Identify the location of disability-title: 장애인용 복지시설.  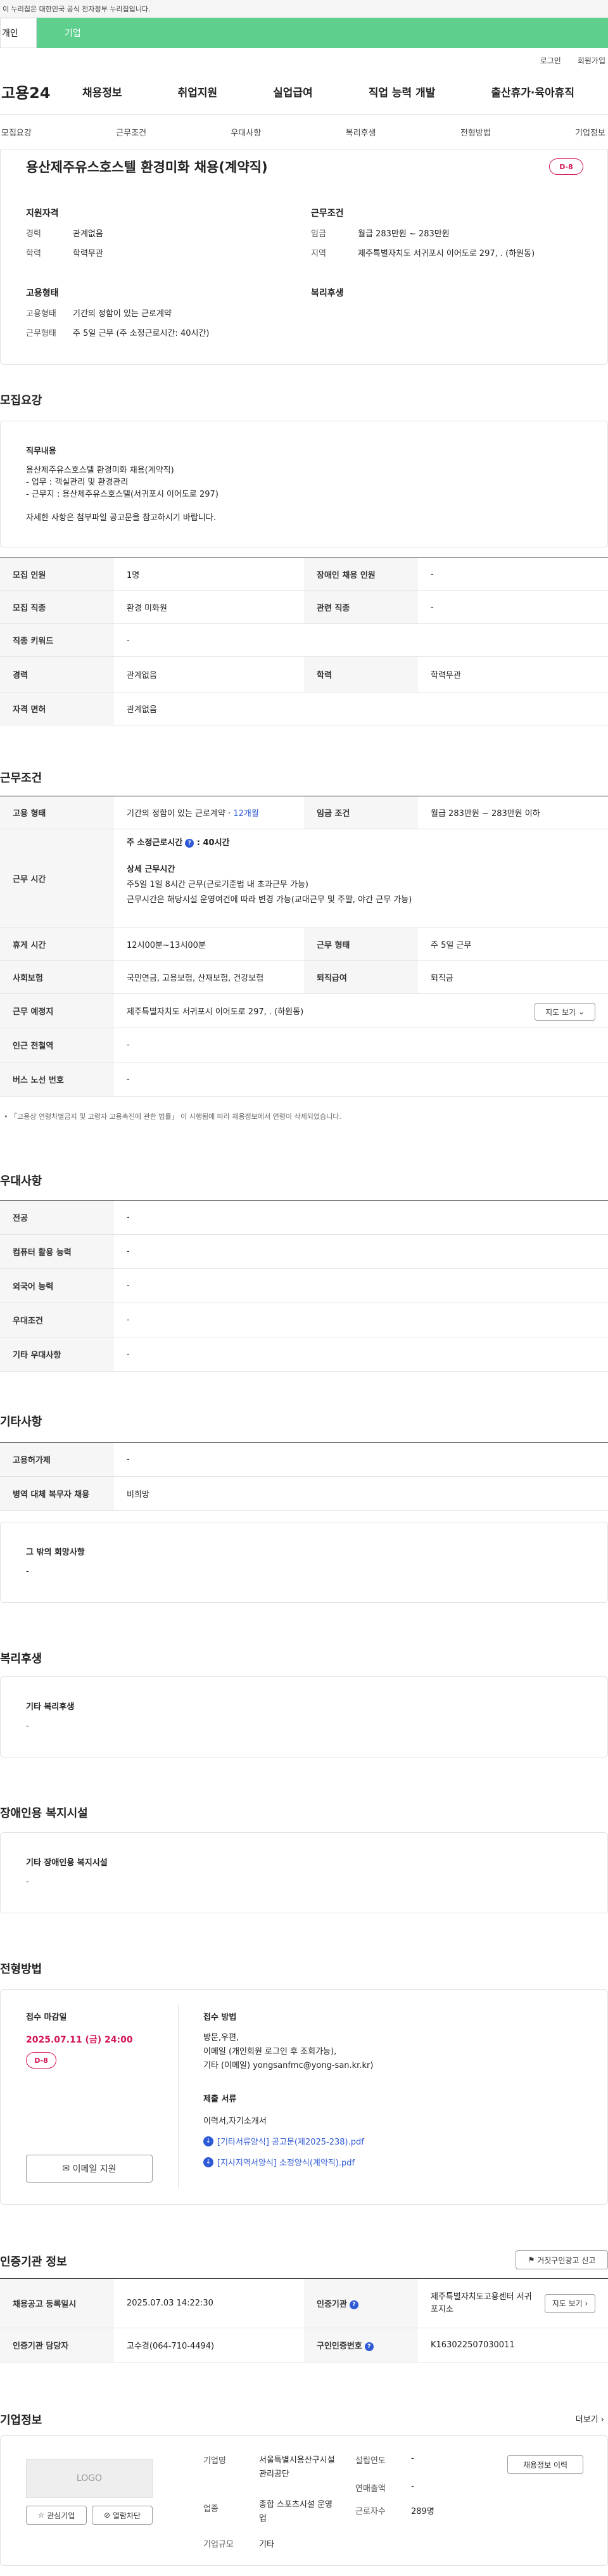
(44, 1813).